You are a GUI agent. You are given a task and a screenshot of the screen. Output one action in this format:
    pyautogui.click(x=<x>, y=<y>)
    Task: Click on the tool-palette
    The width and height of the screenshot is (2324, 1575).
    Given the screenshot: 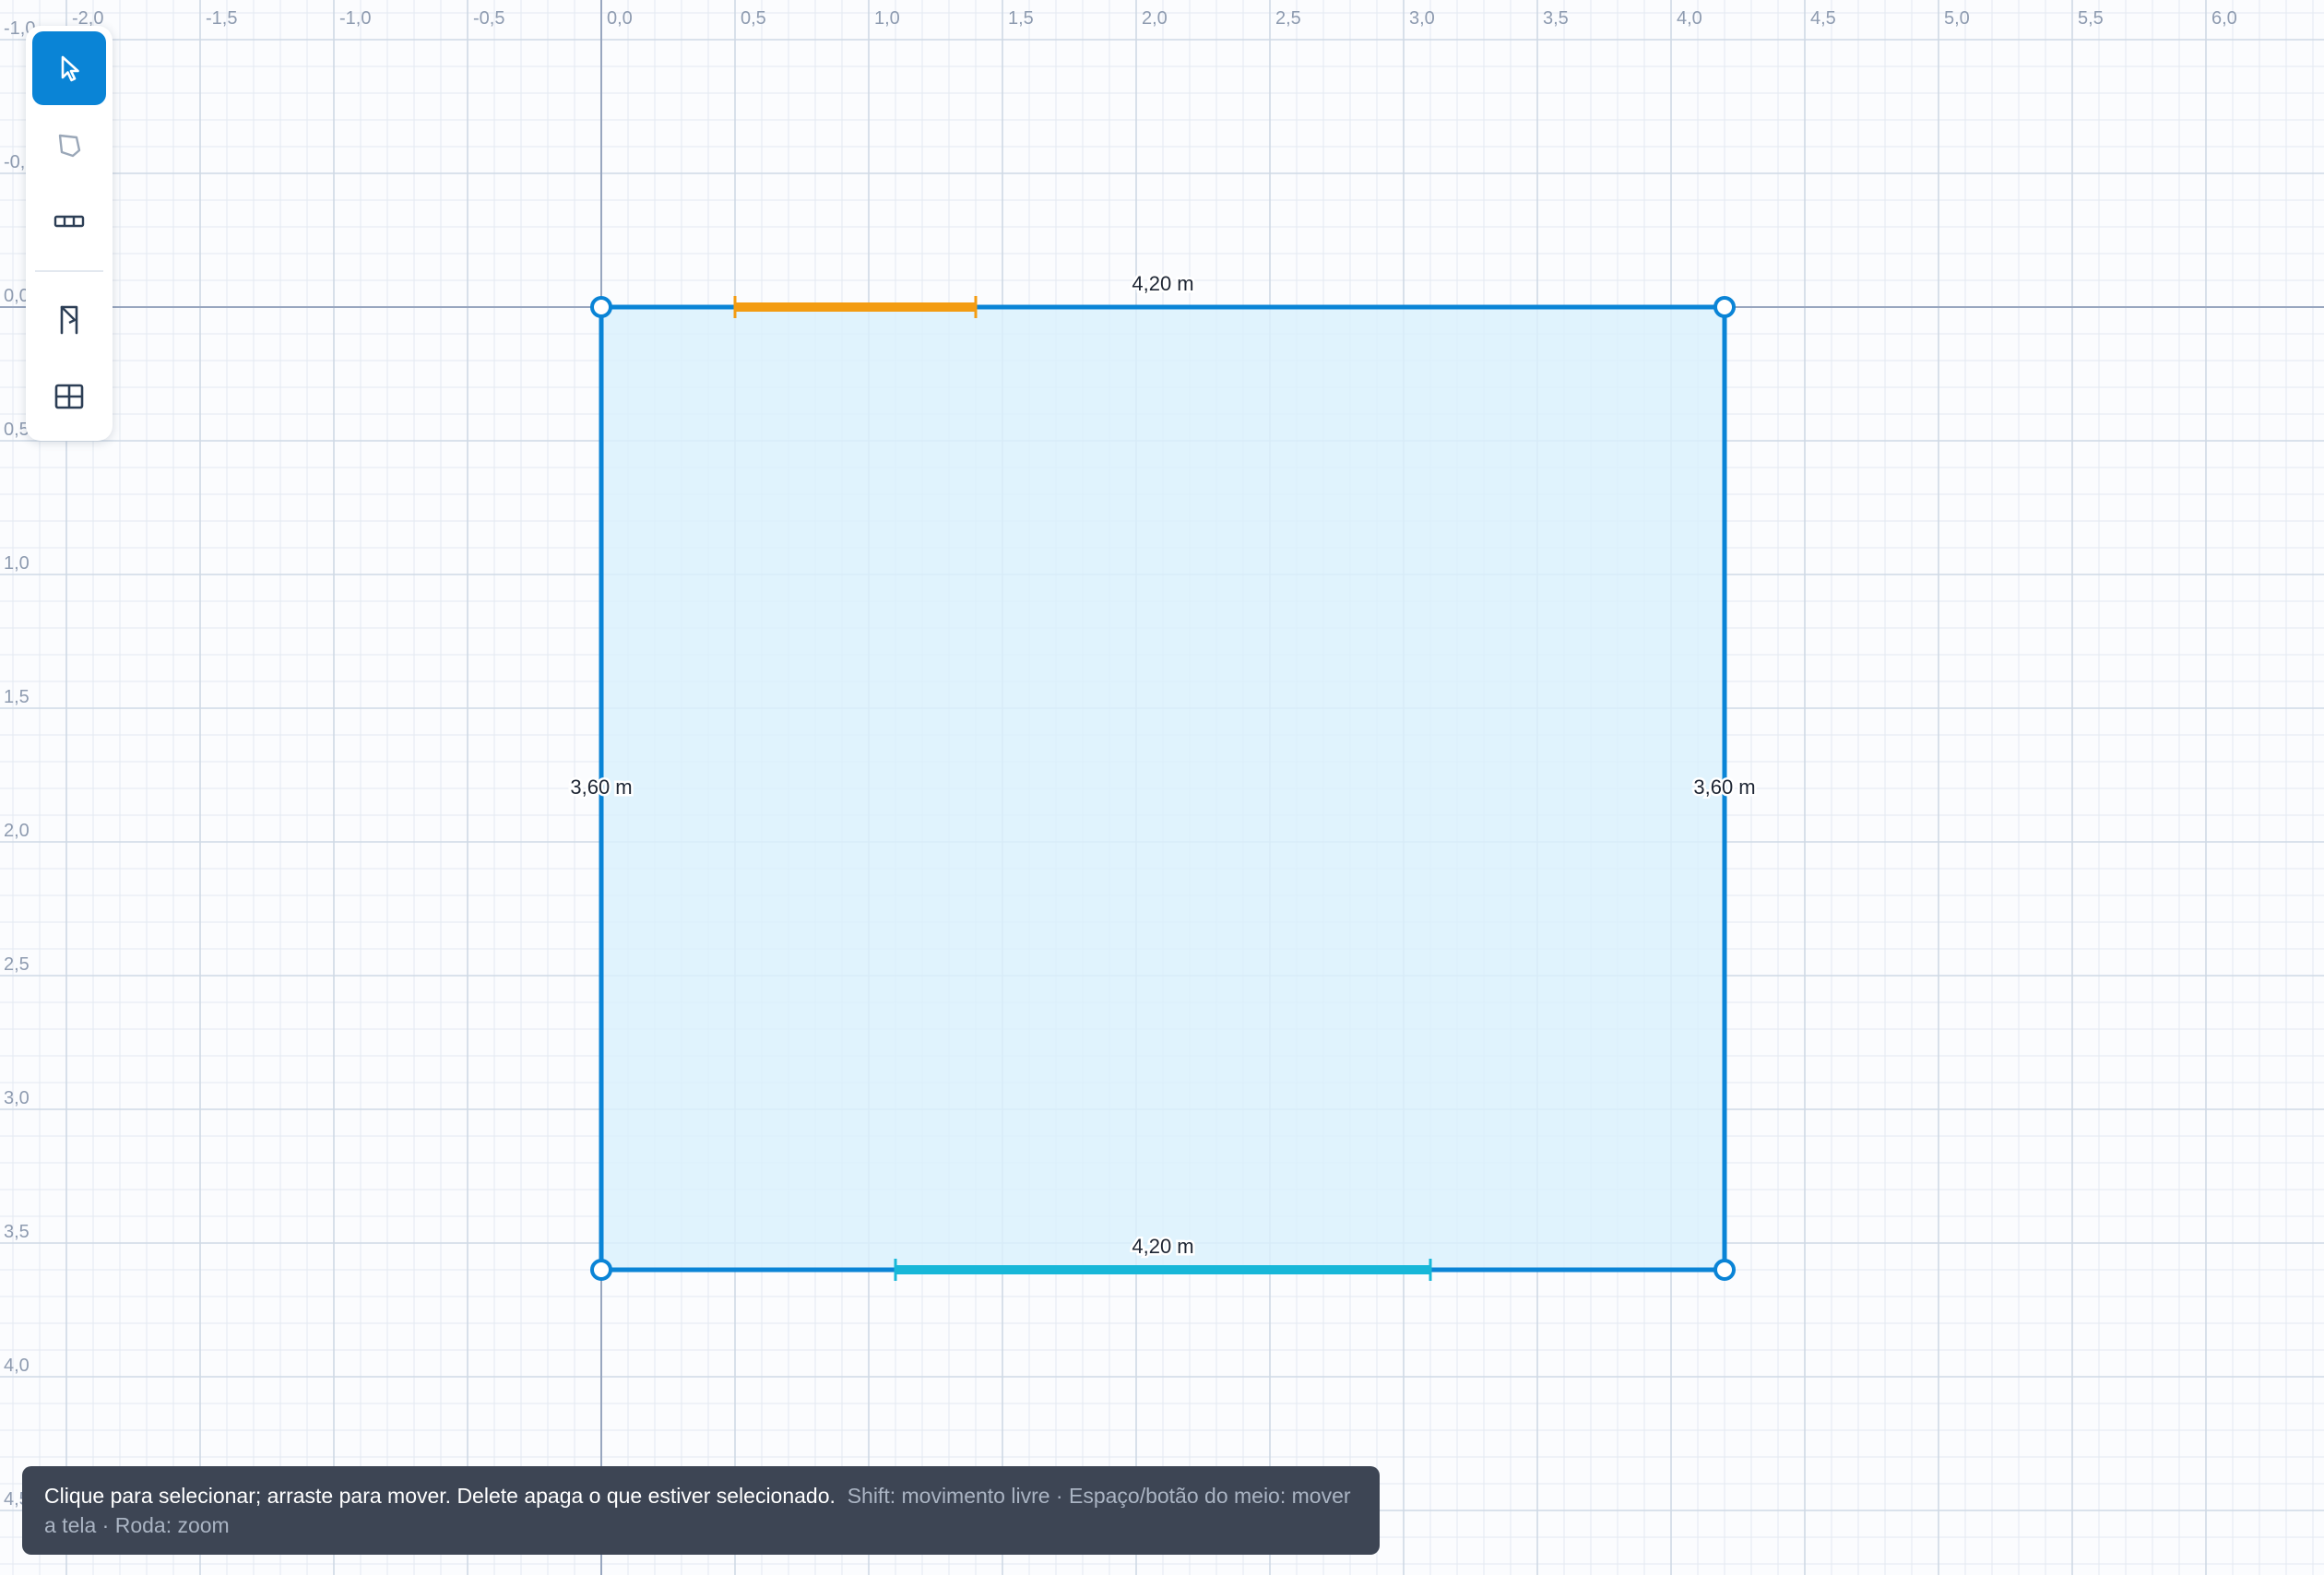 What is the action you would take?
    pyautogui.click(x=69, y=233)
    